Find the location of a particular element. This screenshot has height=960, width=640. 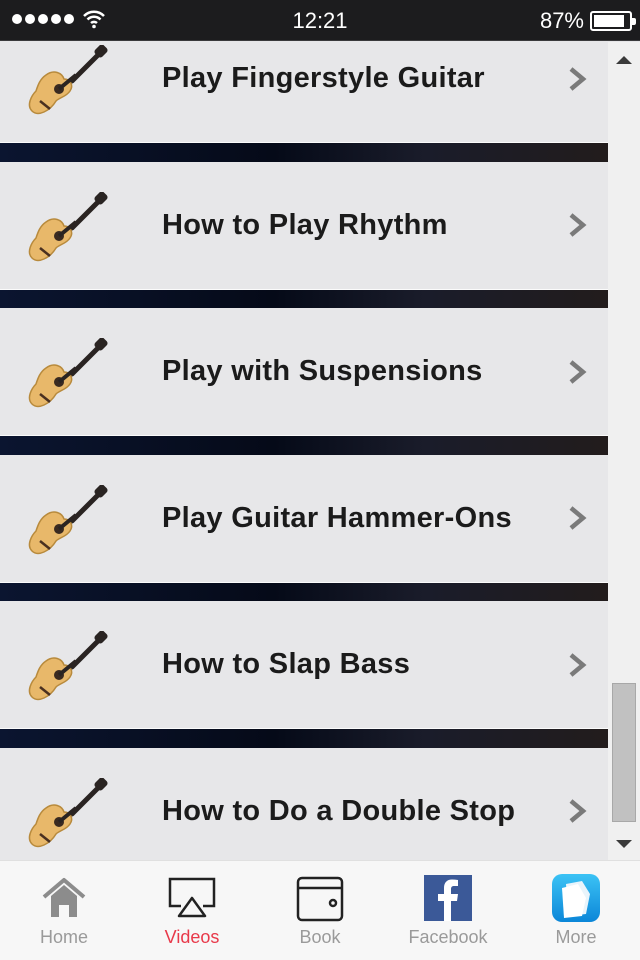

tab-facebook: Facebook is located at coordinates (448, 910).